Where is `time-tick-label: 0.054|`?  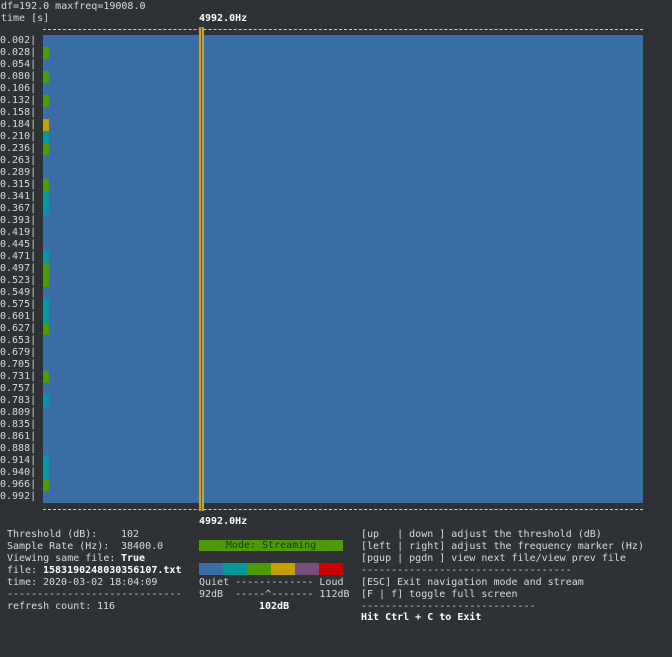
time-tick-label: 0.054| is located at coordinates (18, 64).